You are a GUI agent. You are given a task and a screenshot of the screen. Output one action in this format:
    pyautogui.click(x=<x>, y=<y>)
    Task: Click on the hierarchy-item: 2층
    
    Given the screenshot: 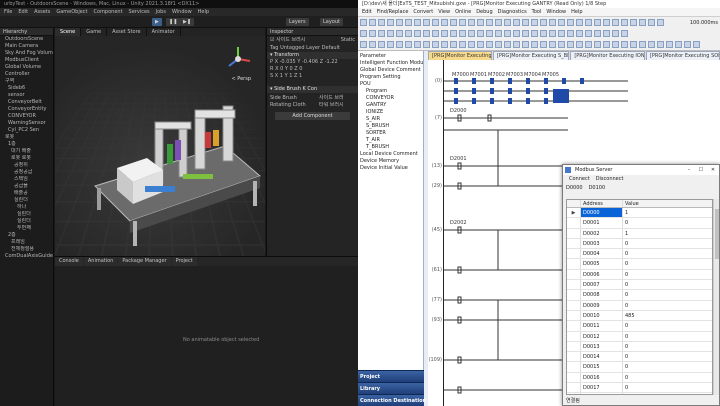 What is the action you would take?
    pyautogui.click(x=26, y=235)
    